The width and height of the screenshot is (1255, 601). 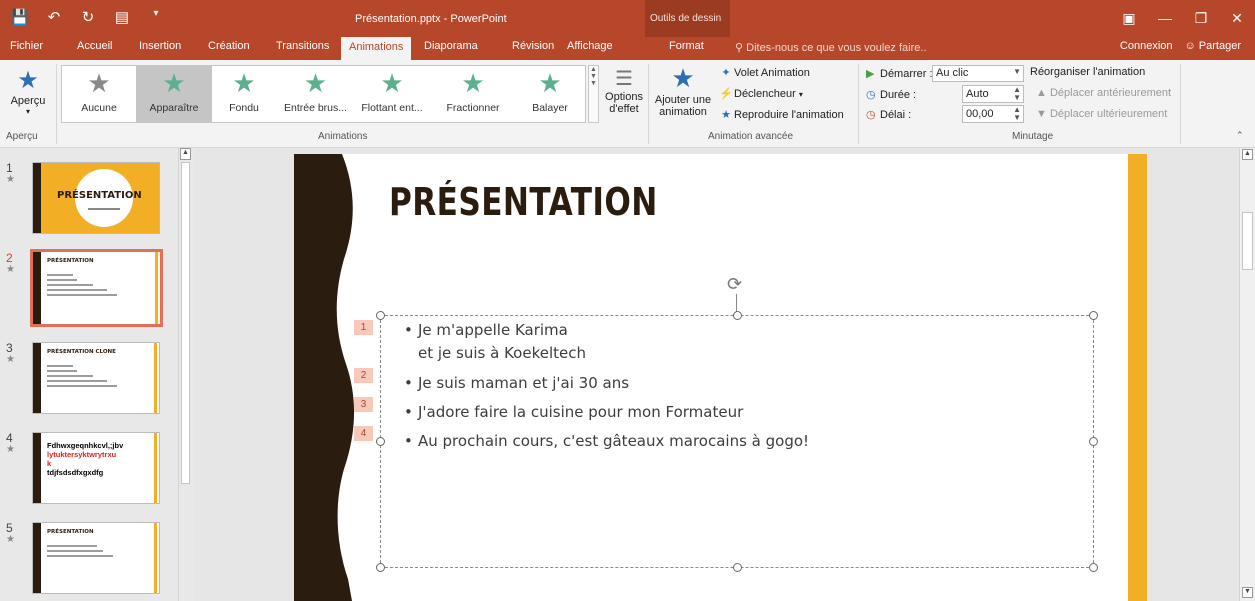 I want to click on tell-me-search: ⚲ Dites-nous ce que vous voulez faire.., so click(x=831, y=47).